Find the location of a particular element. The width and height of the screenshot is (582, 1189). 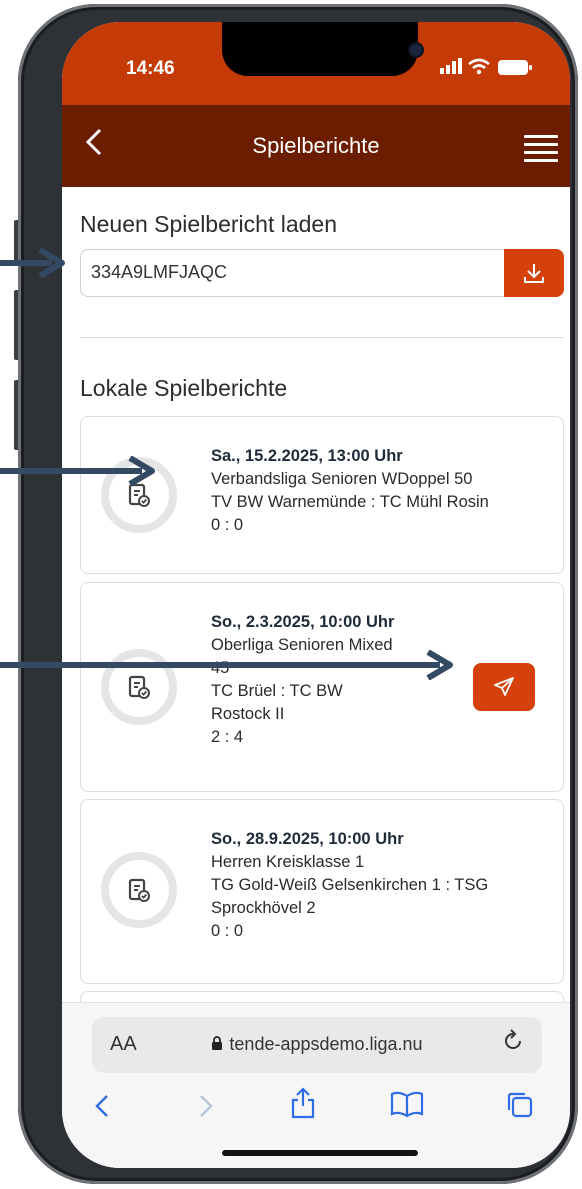

annotation-arrow-code-input is located at coordinates (32, 263).